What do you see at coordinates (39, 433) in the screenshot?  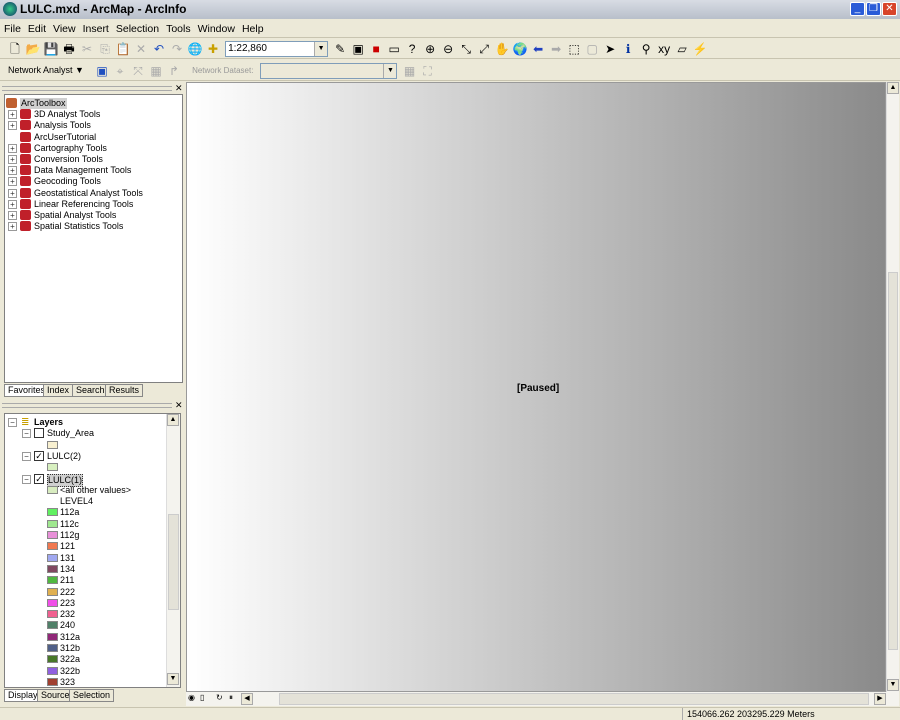 I see `layer-checkbox` at bounding box center [39, 433].